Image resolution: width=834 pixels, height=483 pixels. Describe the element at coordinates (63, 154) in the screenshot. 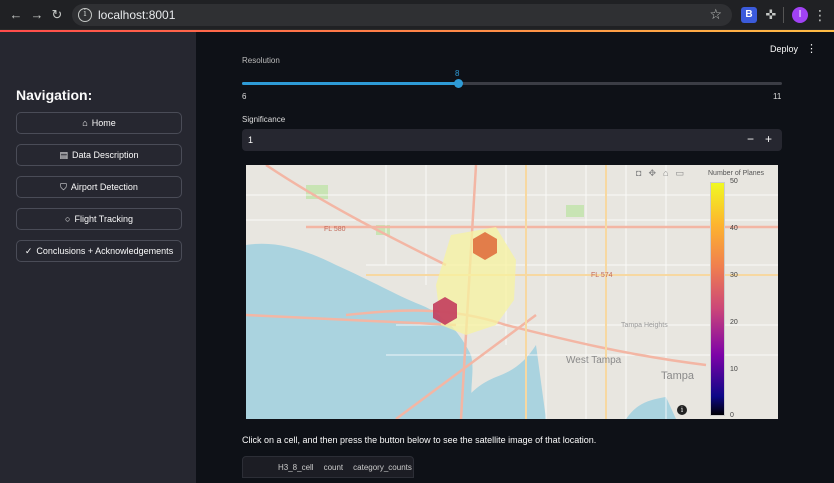

I see `table-icon: ▤` at that location.